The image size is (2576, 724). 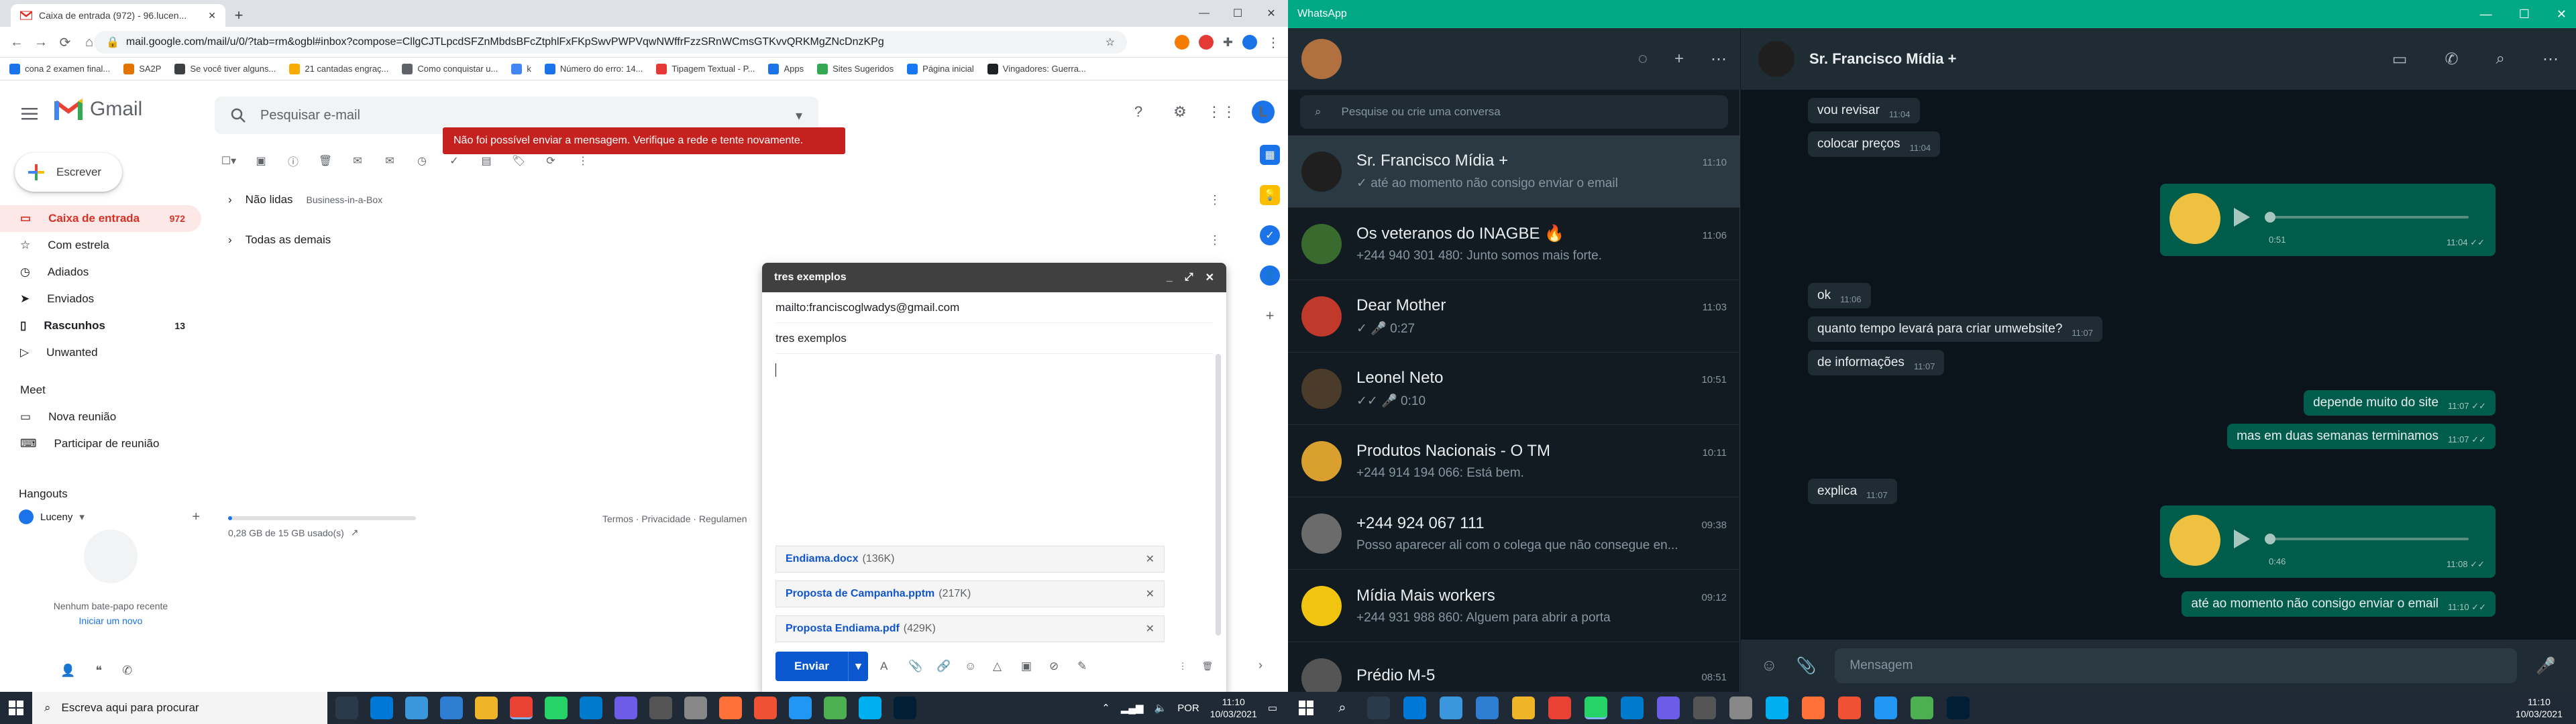 What do you see at coordinates (855, 68) in the screenshot?
I see `bookmark-item: Sites Sugeridos` at bounding box center [855, 68].